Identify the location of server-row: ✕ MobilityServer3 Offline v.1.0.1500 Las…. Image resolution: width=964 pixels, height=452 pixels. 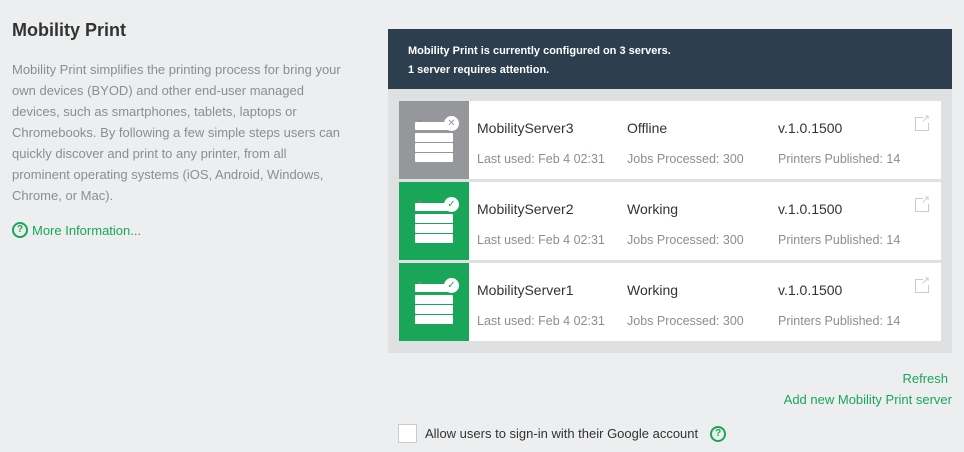
(670, 140).